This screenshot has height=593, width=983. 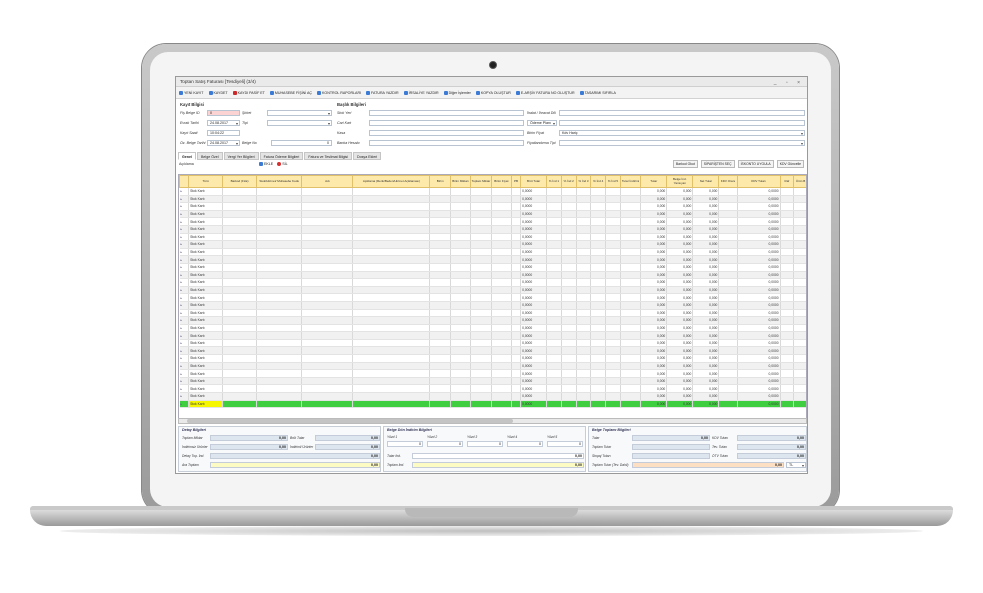 I want to click on toolbar-button-9: E-ARŞİV FATURA NO OLUŞTUR, so click(x=545, y=92).